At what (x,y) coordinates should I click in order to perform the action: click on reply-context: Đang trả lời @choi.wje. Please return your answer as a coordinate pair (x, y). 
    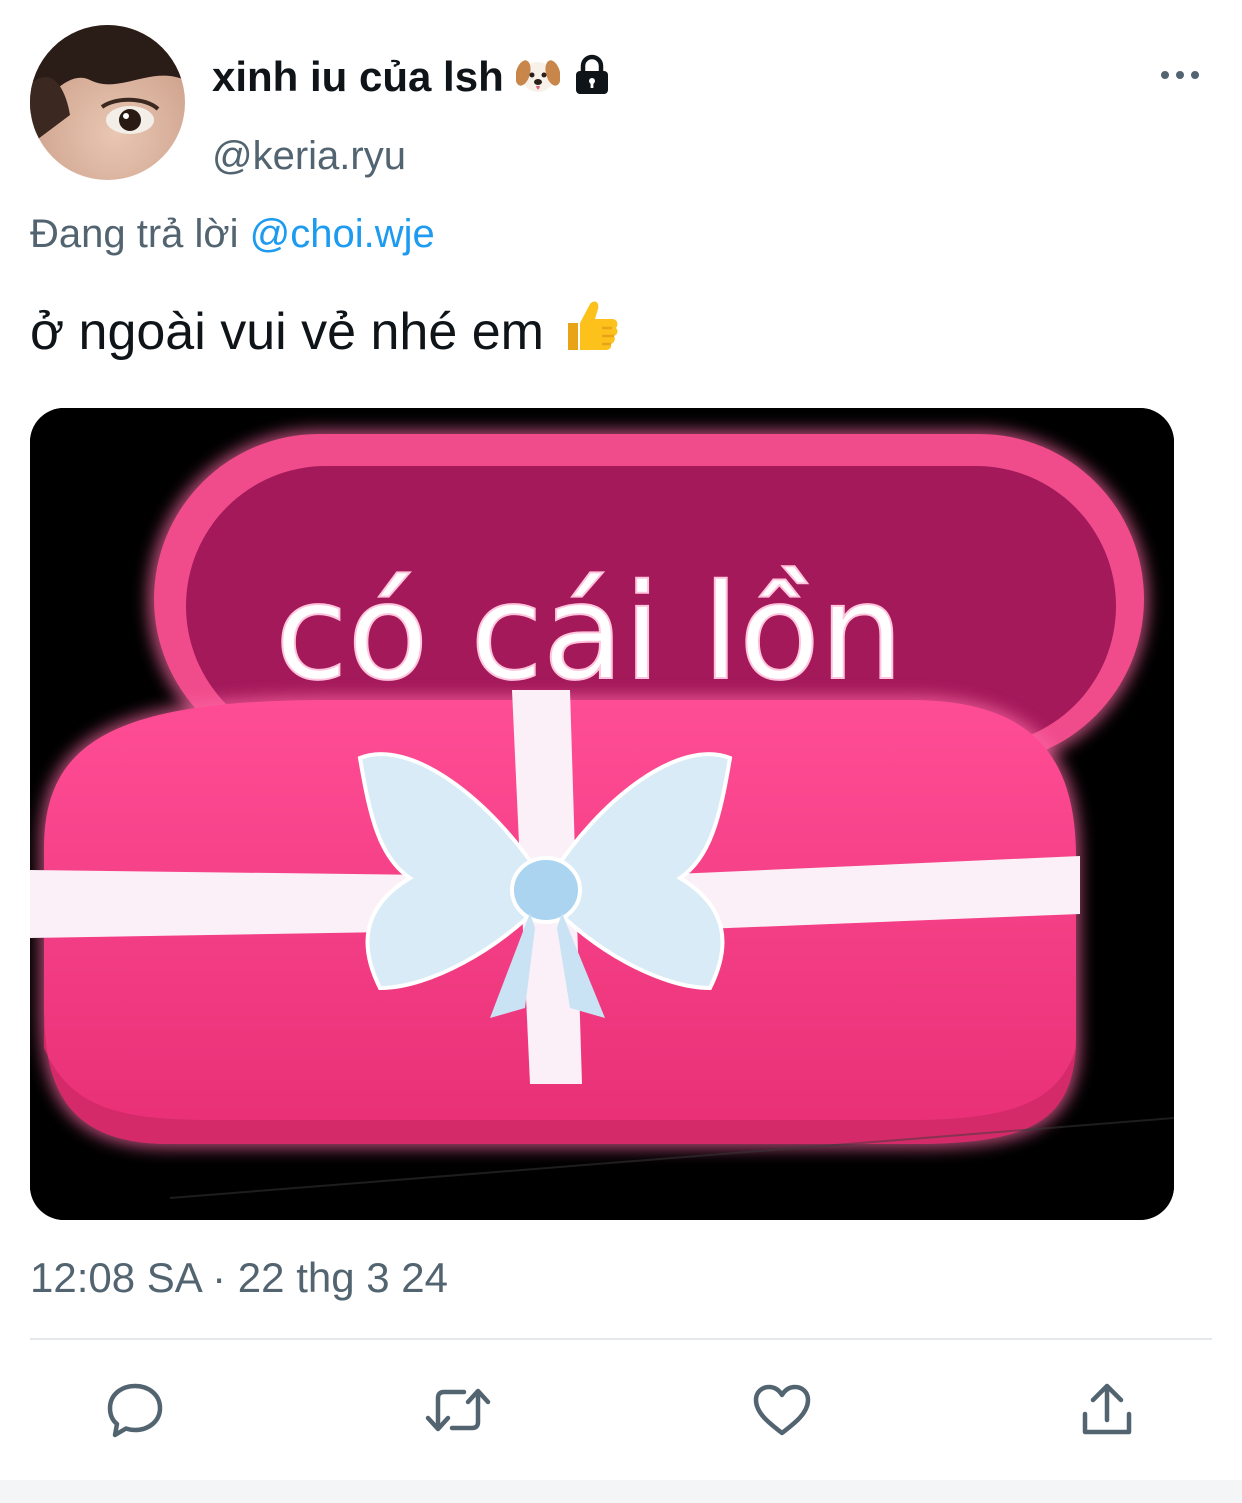
    Looking at the image, I should click on (232, 234).